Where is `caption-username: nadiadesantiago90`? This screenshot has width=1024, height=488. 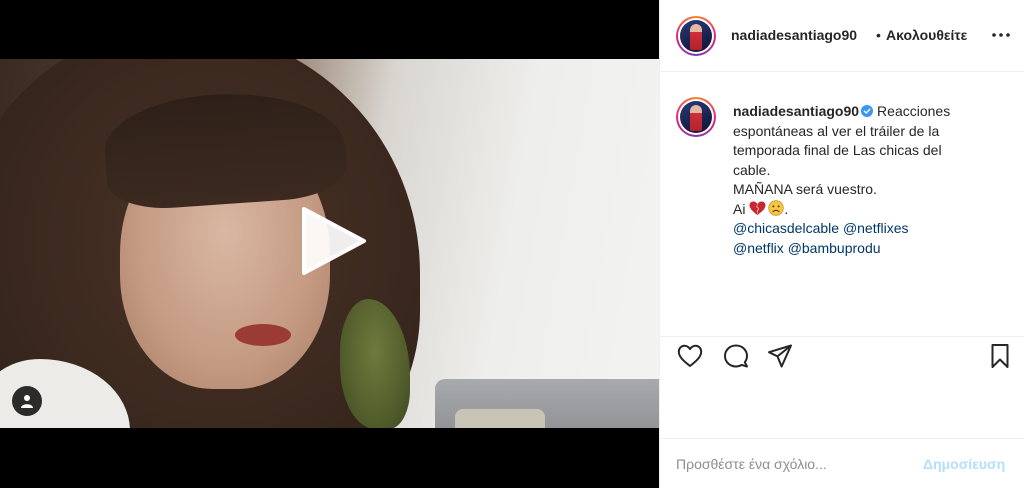
caption-username: nadiadesantiago90 is located at coordinates (796, 111).